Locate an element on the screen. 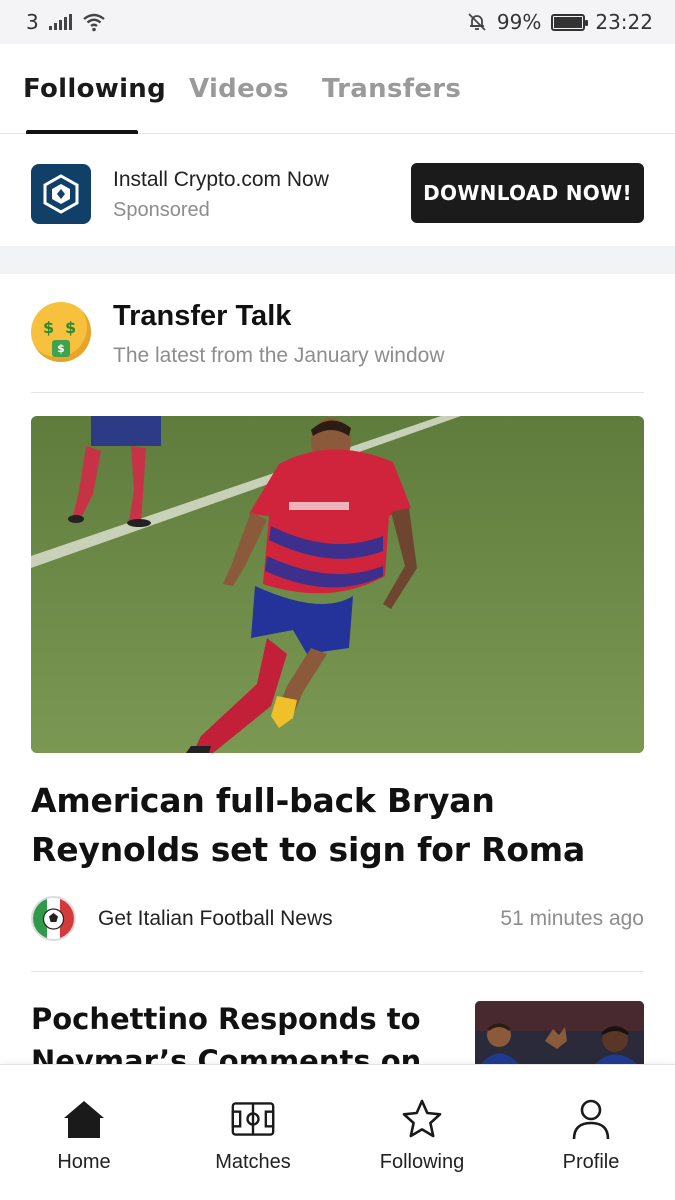  status-right: 99% 23:22 is located at coordinates (560, 22).